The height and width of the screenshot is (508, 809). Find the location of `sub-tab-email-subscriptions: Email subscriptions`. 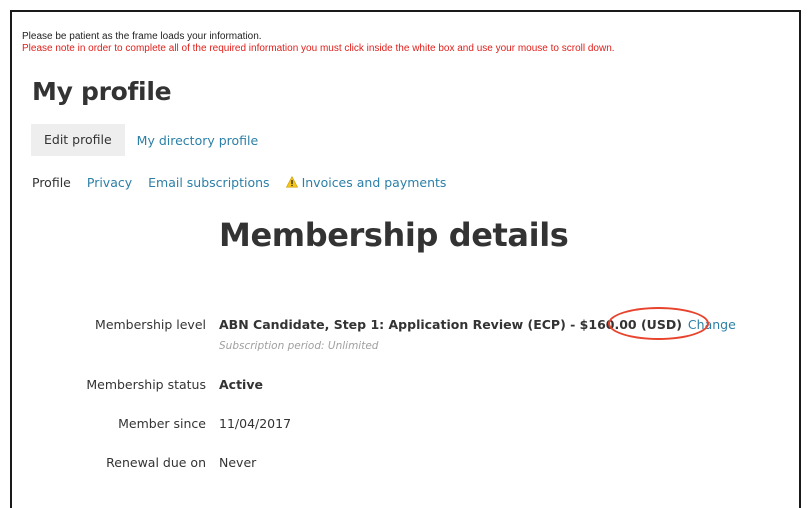

sub-tab-email-subscriptions: Email subscriptions is located at coordinates (208, 182).